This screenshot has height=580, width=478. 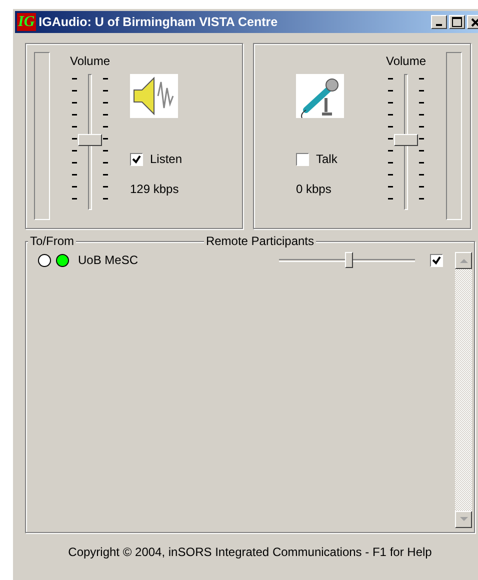 What do you see at coordinates (439, 25) in the screenshot?
I see `minimize-icon` at bounding box center [439, 25].